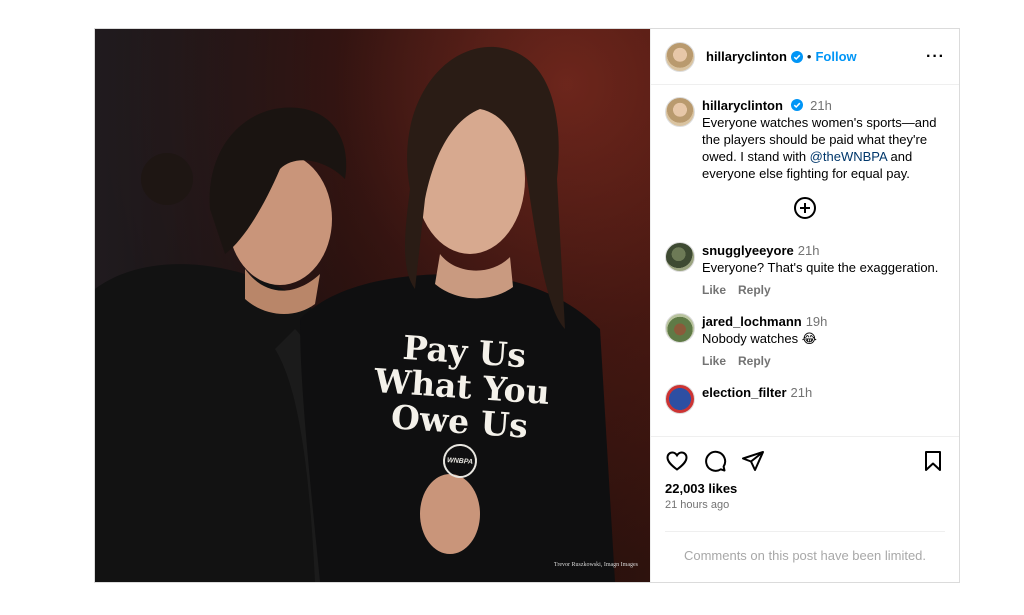 This screenshot has height=615, width=1024. Describe the element at coordinates (462, 386) in the screenshot. I see `shirt-slogan: Pay Us What You Owe Us` at that location.